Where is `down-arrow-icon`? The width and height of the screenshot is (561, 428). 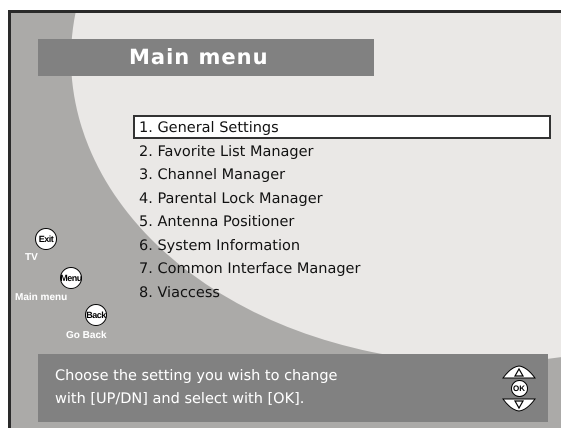 down-arrow-icon is located at coordinates (519, 405).